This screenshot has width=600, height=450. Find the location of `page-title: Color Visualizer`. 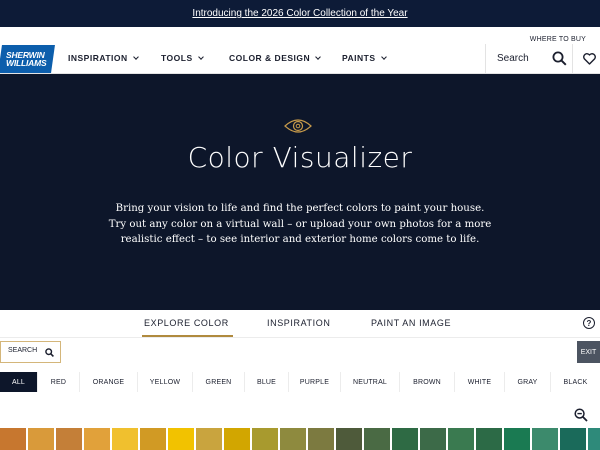

page-title: Color Visualizer is located at coordinates (300, 157).